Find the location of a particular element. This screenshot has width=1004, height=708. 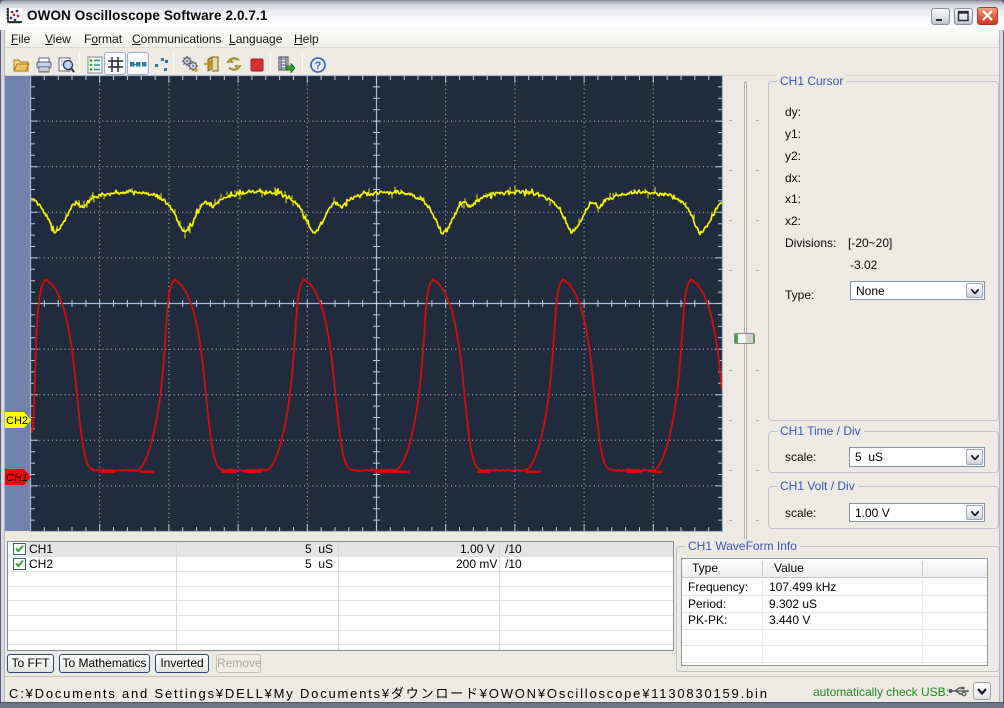

svg-text: CH2 is located at coordinates (17, 421).